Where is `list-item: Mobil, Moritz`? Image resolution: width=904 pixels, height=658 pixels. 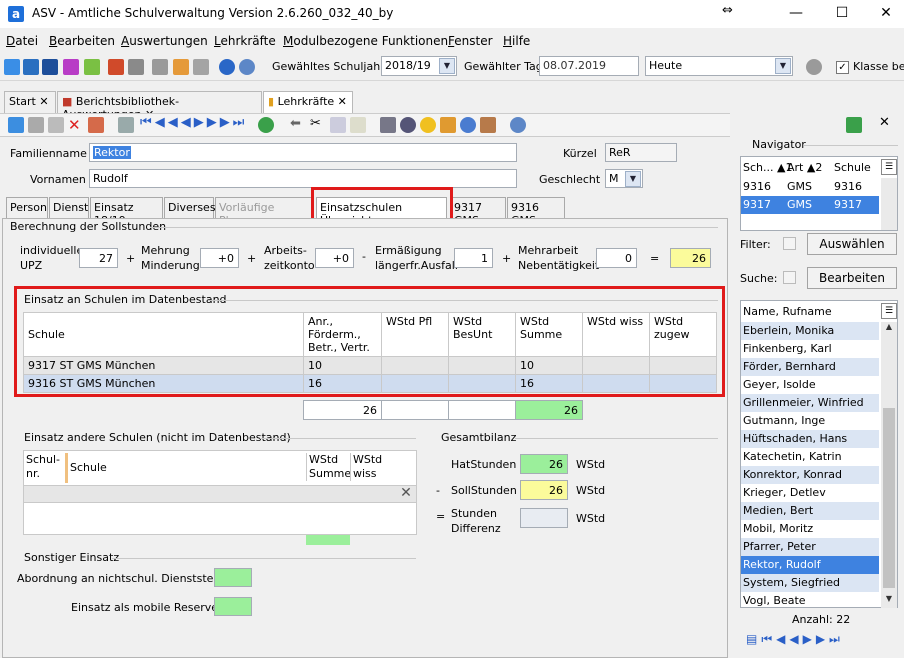
list-item: Mobil, Moritz is located at coordinates (810, 529).